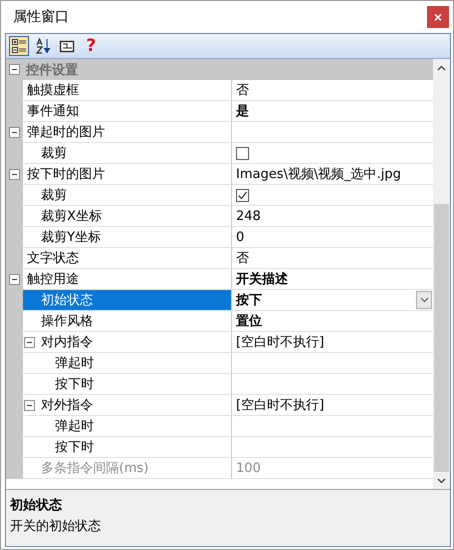 This screenshot has width=454, height=550. I want to click on property-value: 248, so click(248, 216).